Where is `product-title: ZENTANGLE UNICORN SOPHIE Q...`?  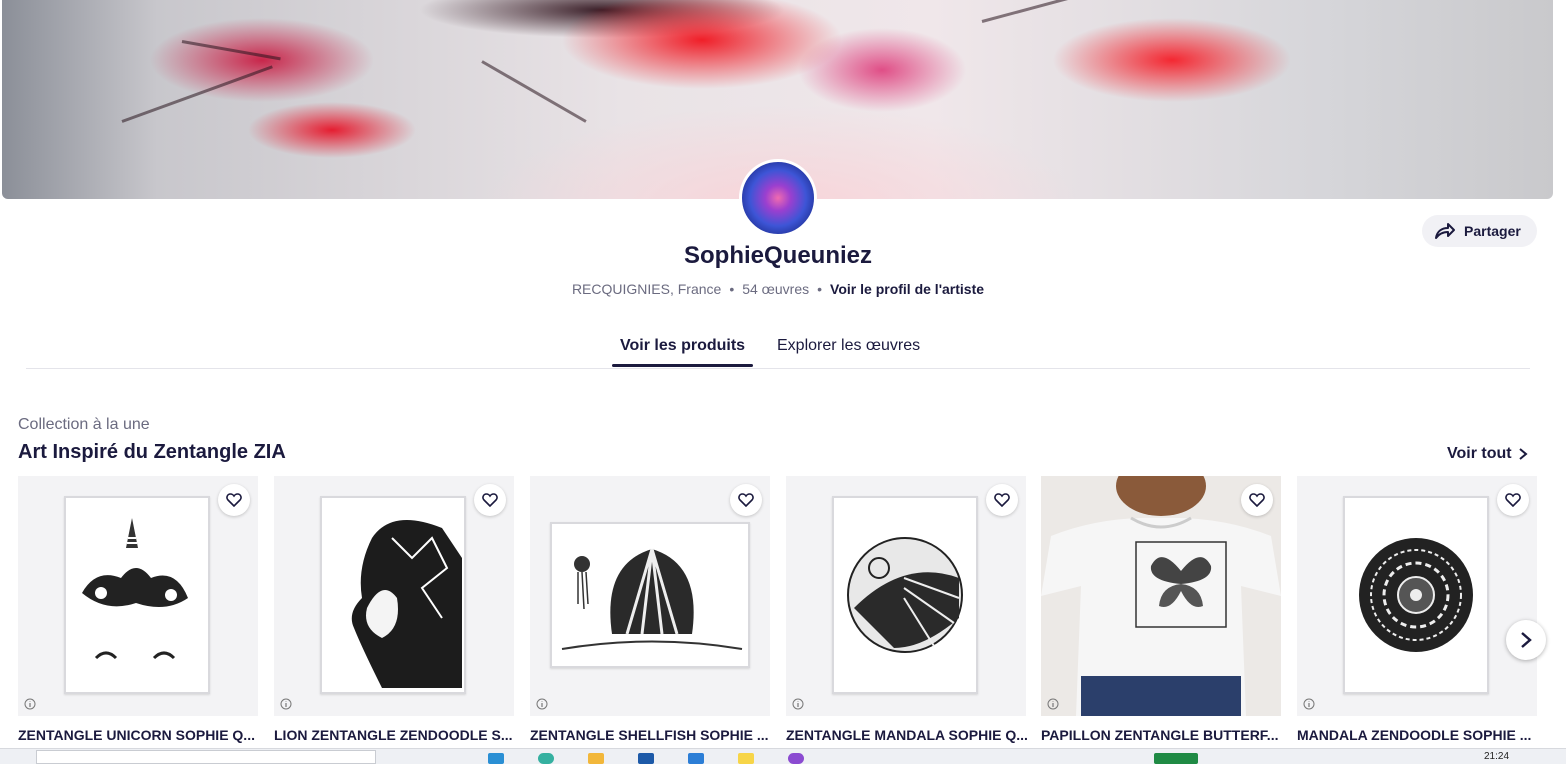 product-title: ZENTANGLE UNICORN SOPHIE Q... is located at coordinates (139, 735).